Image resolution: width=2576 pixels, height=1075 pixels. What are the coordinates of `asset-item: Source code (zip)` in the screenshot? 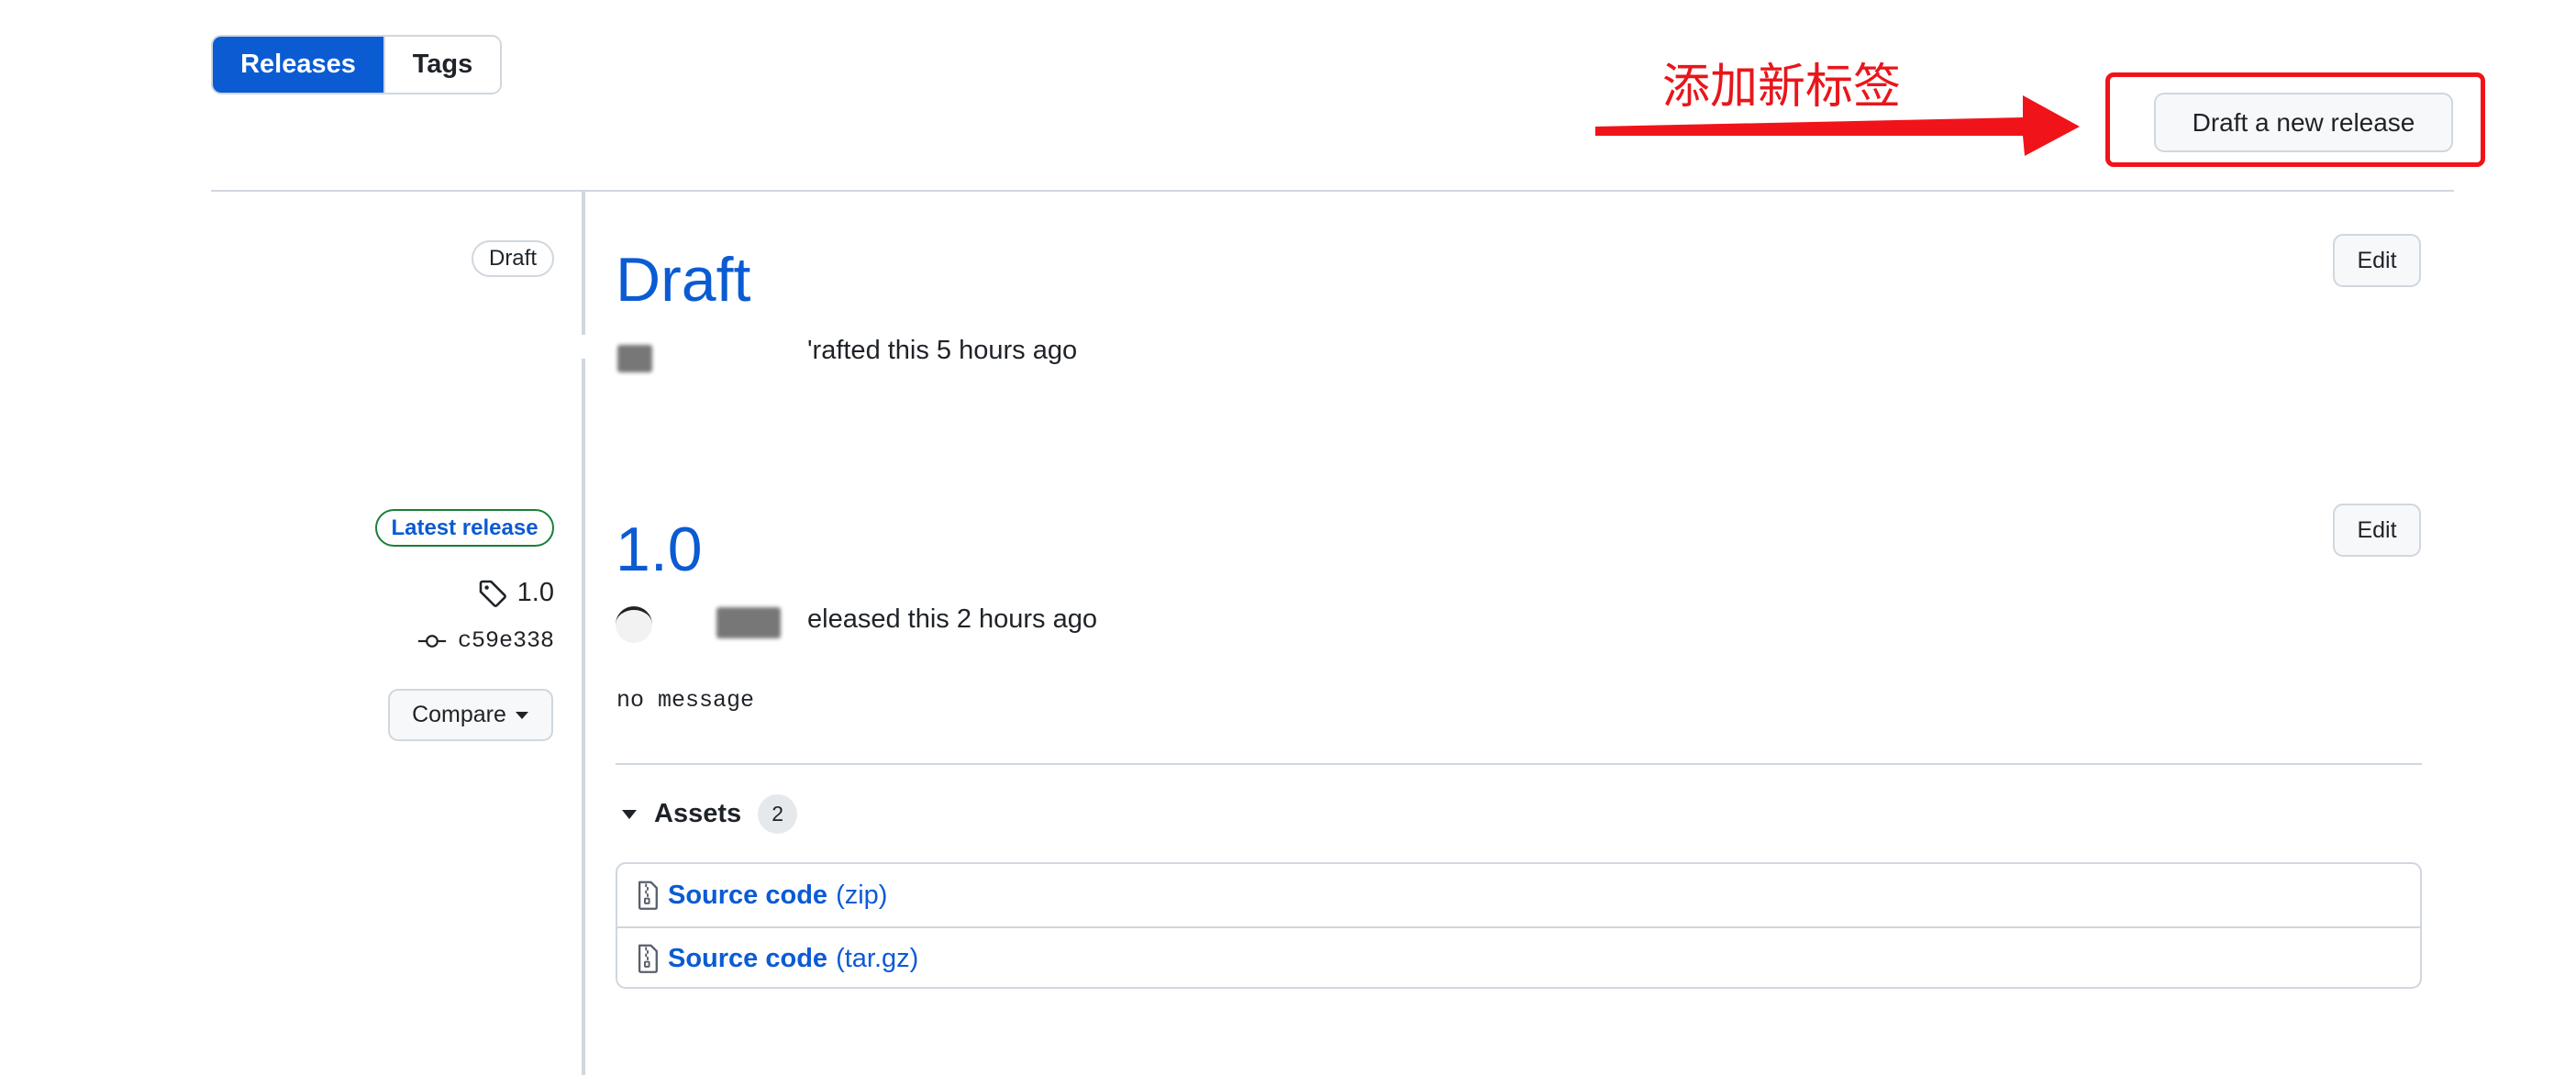 It's located at (1518, 895).